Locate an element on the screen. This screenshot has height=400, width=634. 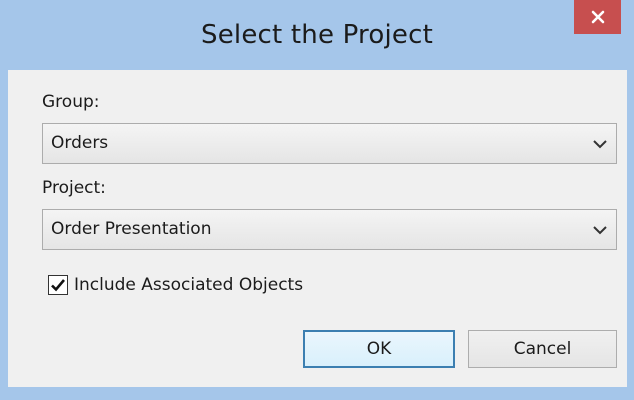
project-label: Project: is located at coordinates (74, 188).